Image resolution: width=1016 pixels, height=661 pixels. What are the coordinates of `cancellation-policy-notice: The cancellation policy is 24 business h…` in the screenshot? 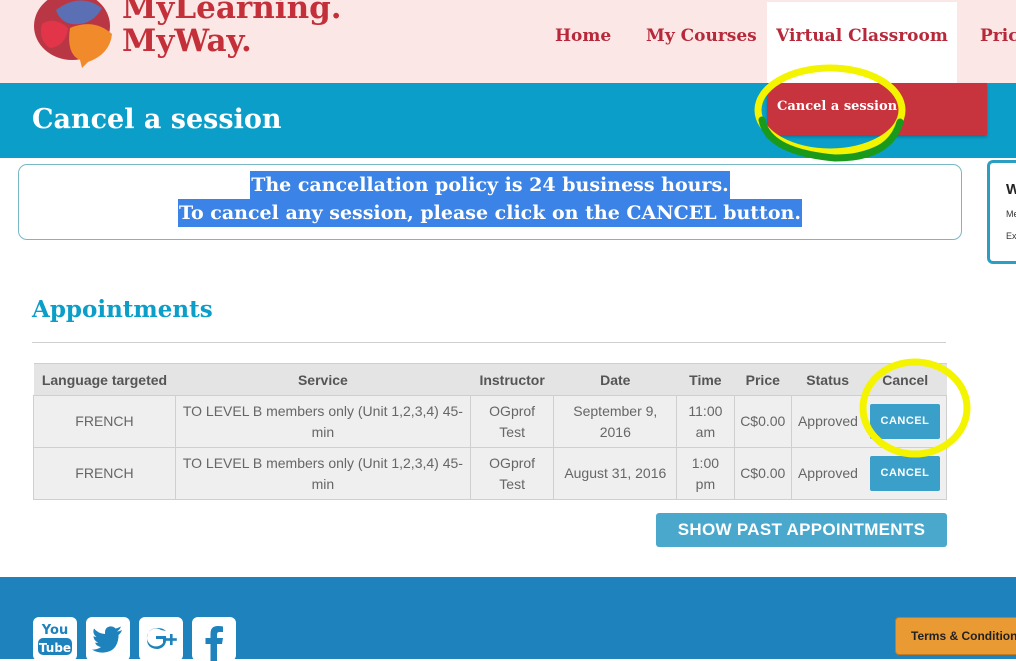 It's located at (490, 202).